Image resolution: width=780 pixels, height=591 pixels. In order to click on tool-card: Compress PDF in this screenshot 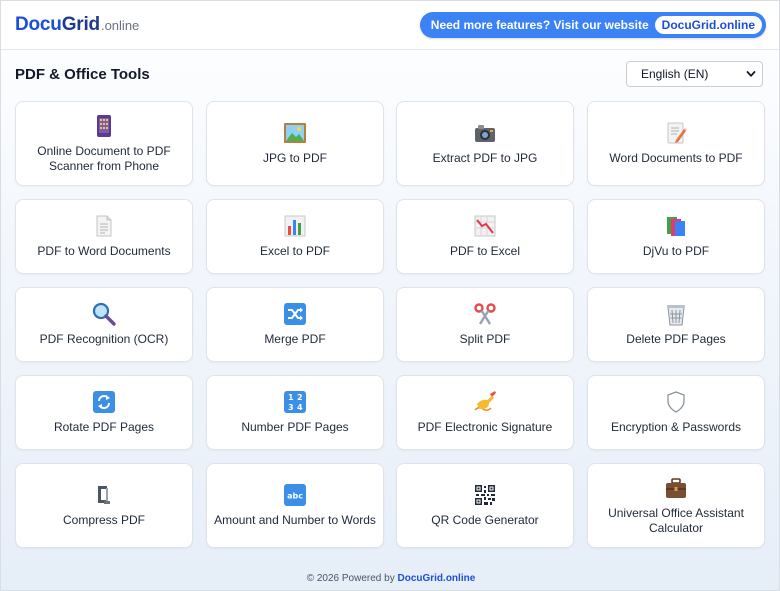, I will do `click(104, 505)`.